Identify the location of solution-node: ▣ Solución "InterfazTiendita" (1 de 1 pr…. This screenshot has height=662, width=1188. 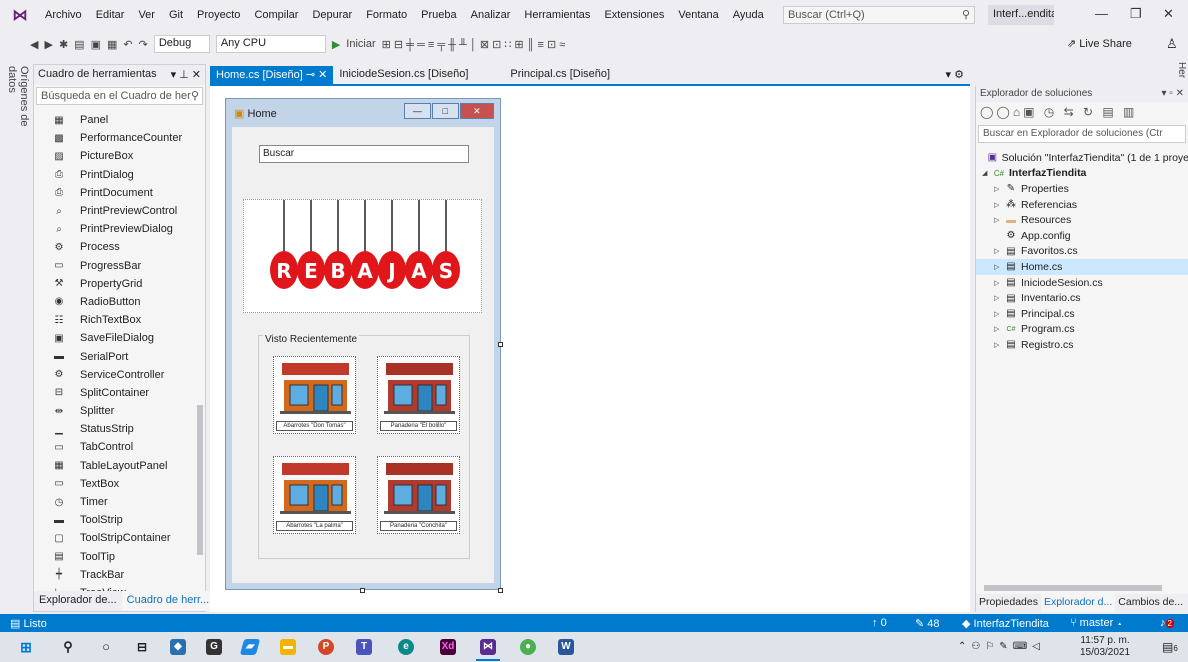
(1082, 158).